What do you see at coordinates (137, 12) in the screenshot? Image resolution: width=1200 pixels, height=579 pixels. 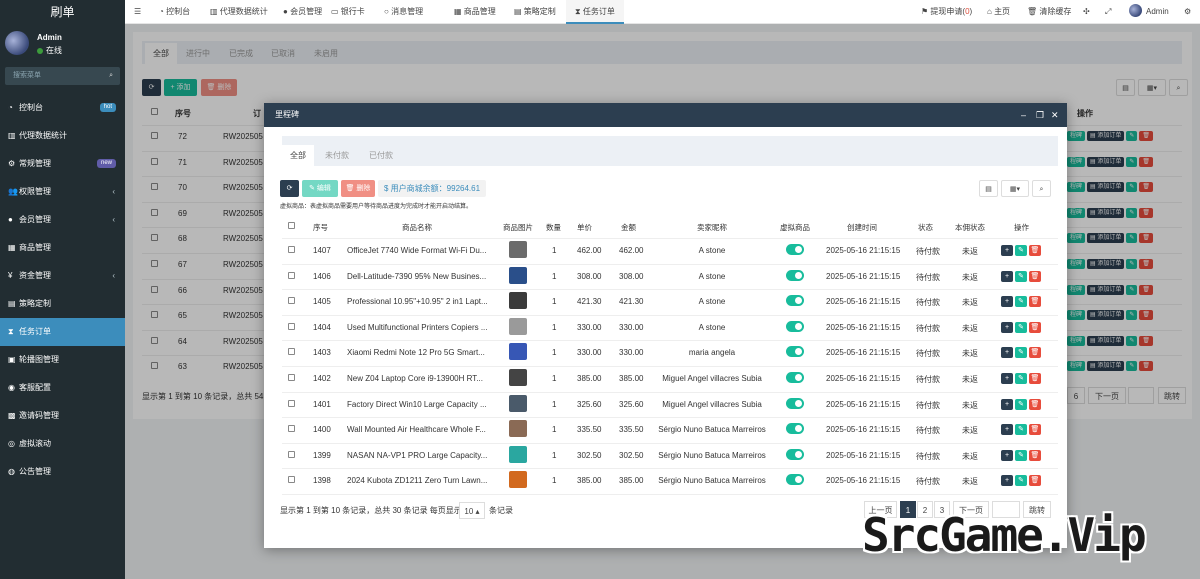 I see `menu-toggle-icon: ☰` at bounding box center [137, 12].